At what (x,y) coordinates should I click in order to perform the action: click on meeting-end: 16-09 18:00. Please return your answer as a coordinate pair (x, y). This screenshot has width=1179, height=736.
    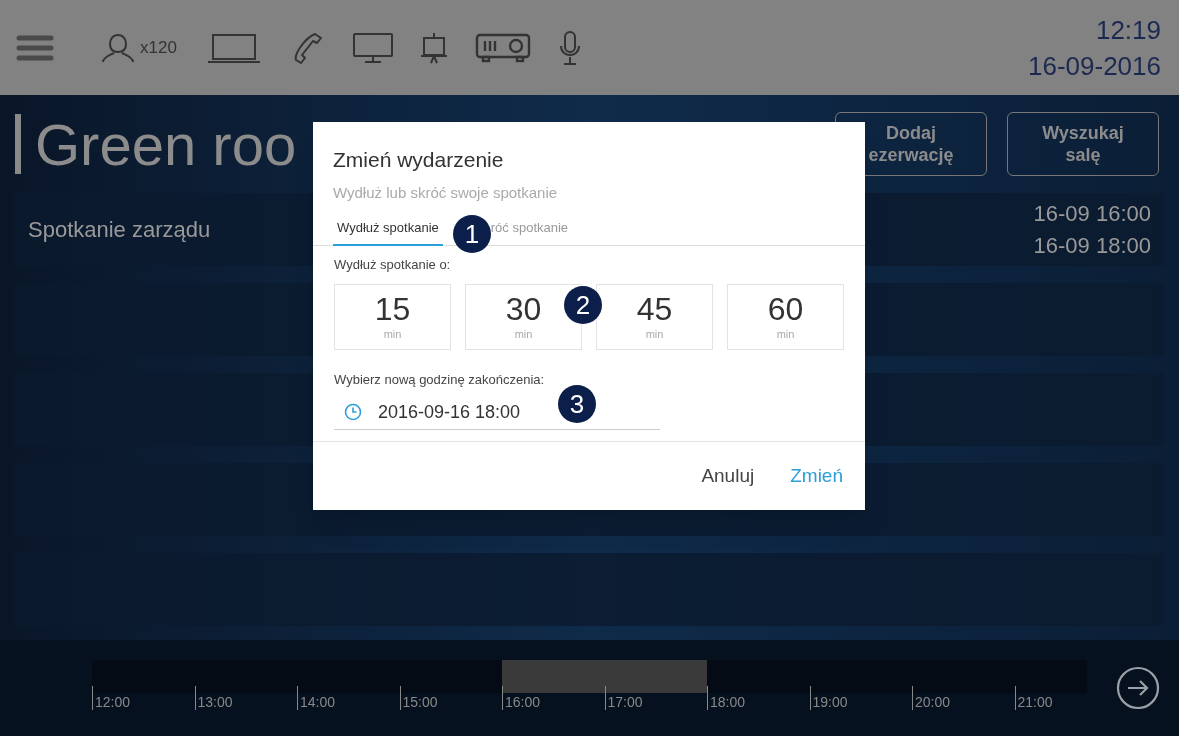
    Looking at the image, I should click on (1092, 245).